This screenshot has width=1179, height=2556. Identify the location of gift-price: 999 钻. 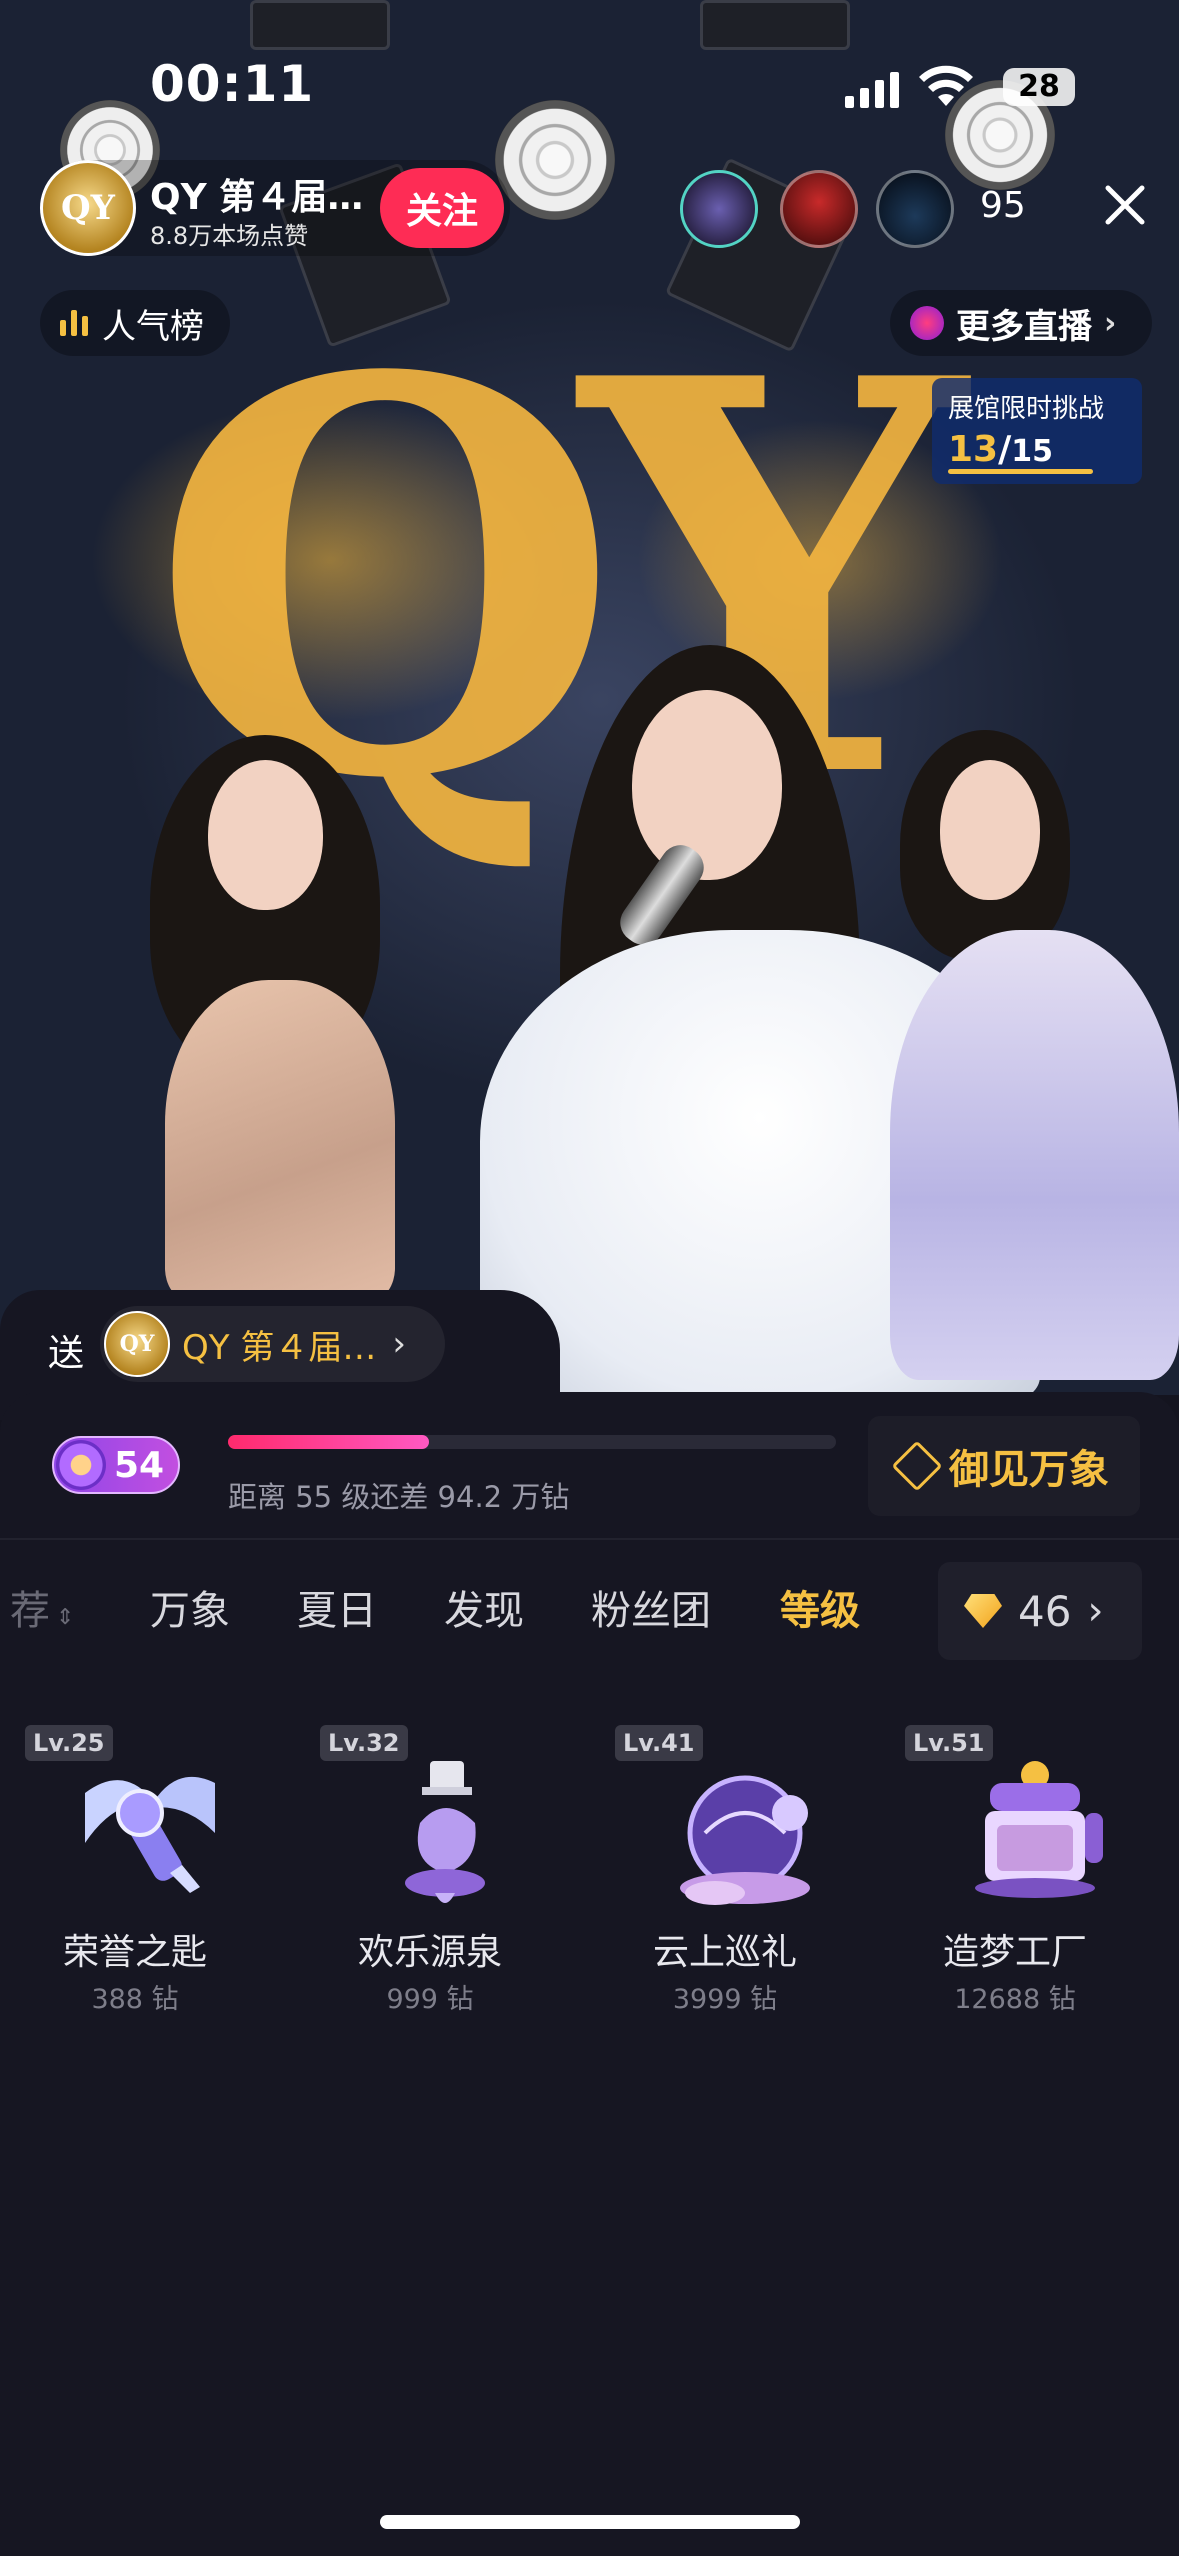
(430, 1999).